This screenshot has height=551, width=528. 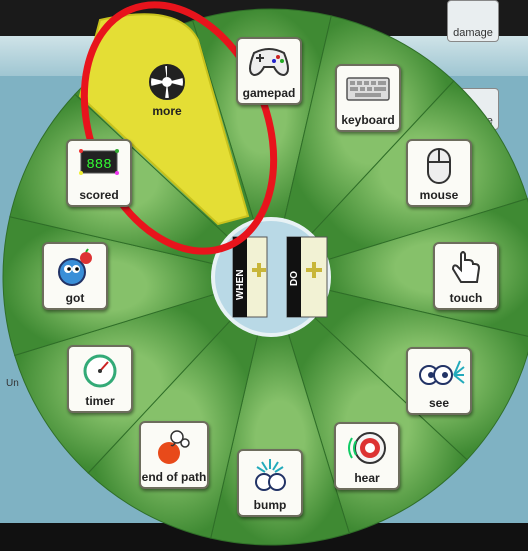 I want to click on scored-label: scored, so click(x=99, y=195).